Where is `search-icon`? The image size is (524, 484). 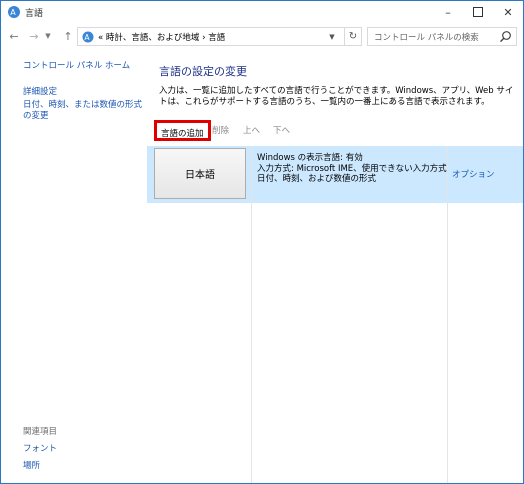 search-icon is located at coordinates (505, 36).